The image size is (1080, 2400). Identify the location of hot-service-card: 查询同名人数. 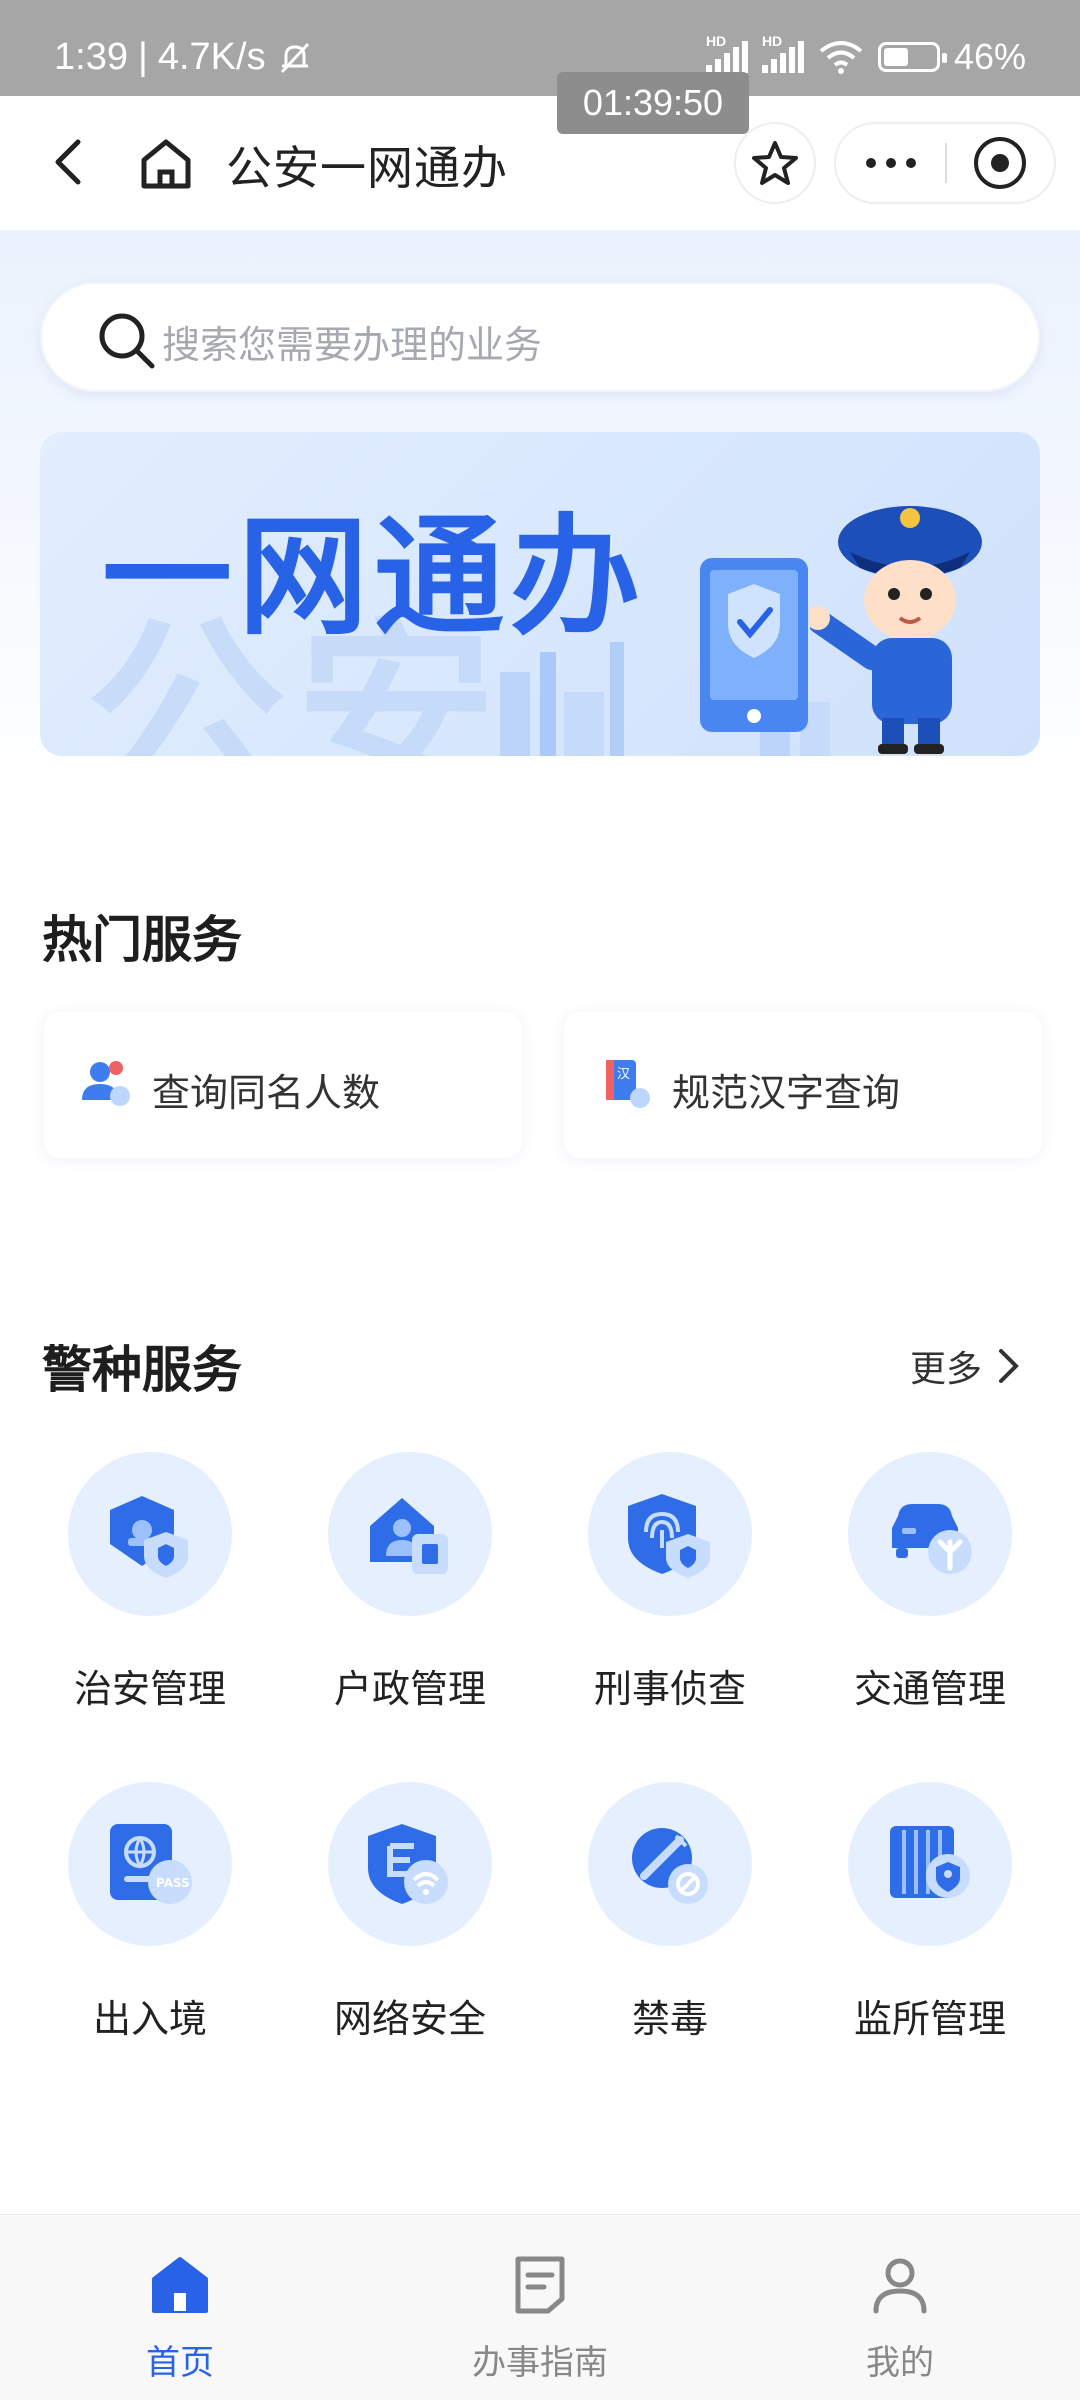
(283, 1085).